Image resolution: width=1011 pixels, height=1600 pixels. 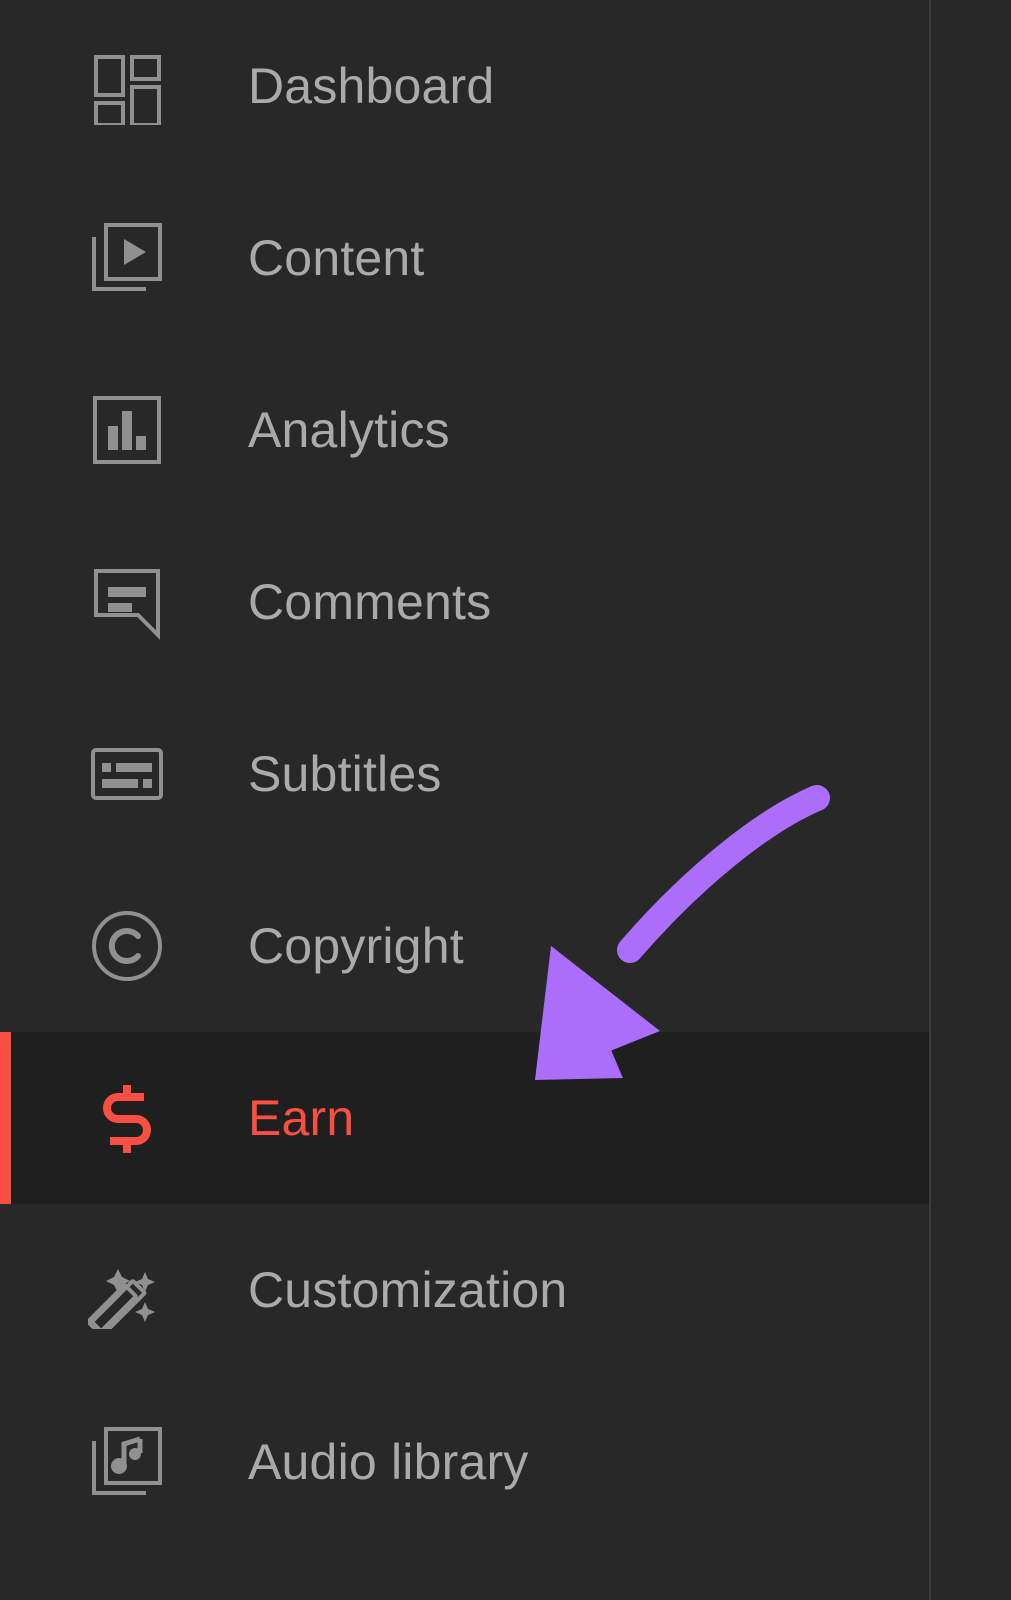 What do you see at coordinates (464, 1118) in the screenshot?
I see `sidebar-item-earn: Earn` at bounding box center [464, 1118].